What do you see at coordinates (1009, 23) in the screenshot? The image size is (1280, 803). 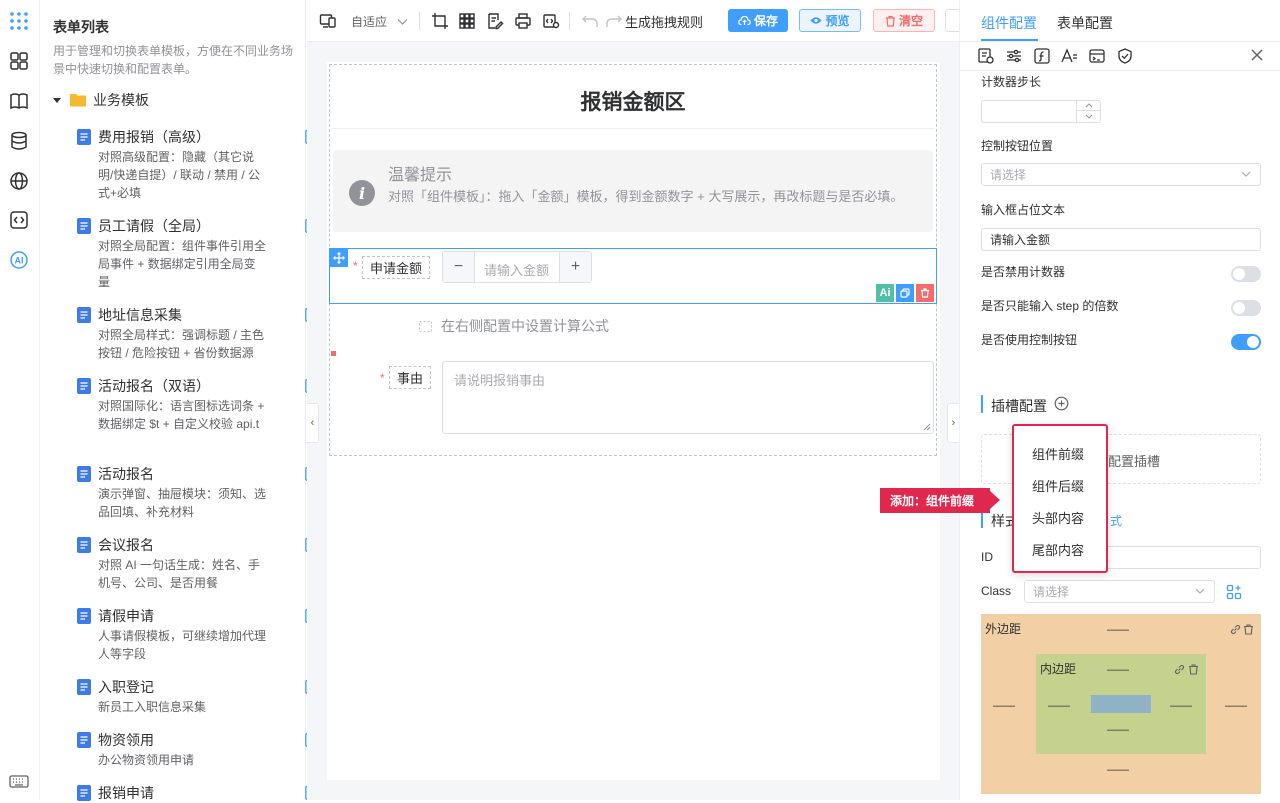 I see `tab-component-config: 组件配置` at bounding box center [1009, 23].